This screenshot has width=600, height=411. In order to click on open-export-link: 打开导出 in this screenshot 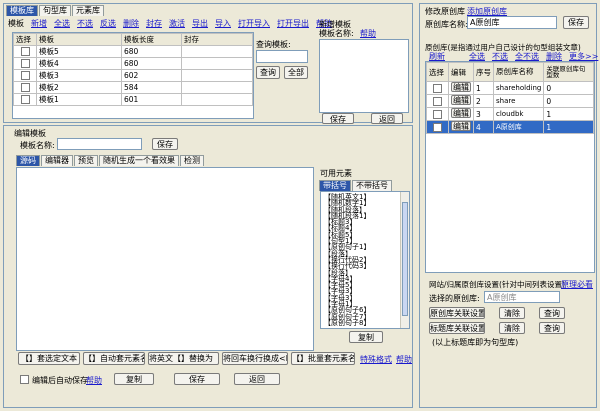, I will do `click(293, 23)`.